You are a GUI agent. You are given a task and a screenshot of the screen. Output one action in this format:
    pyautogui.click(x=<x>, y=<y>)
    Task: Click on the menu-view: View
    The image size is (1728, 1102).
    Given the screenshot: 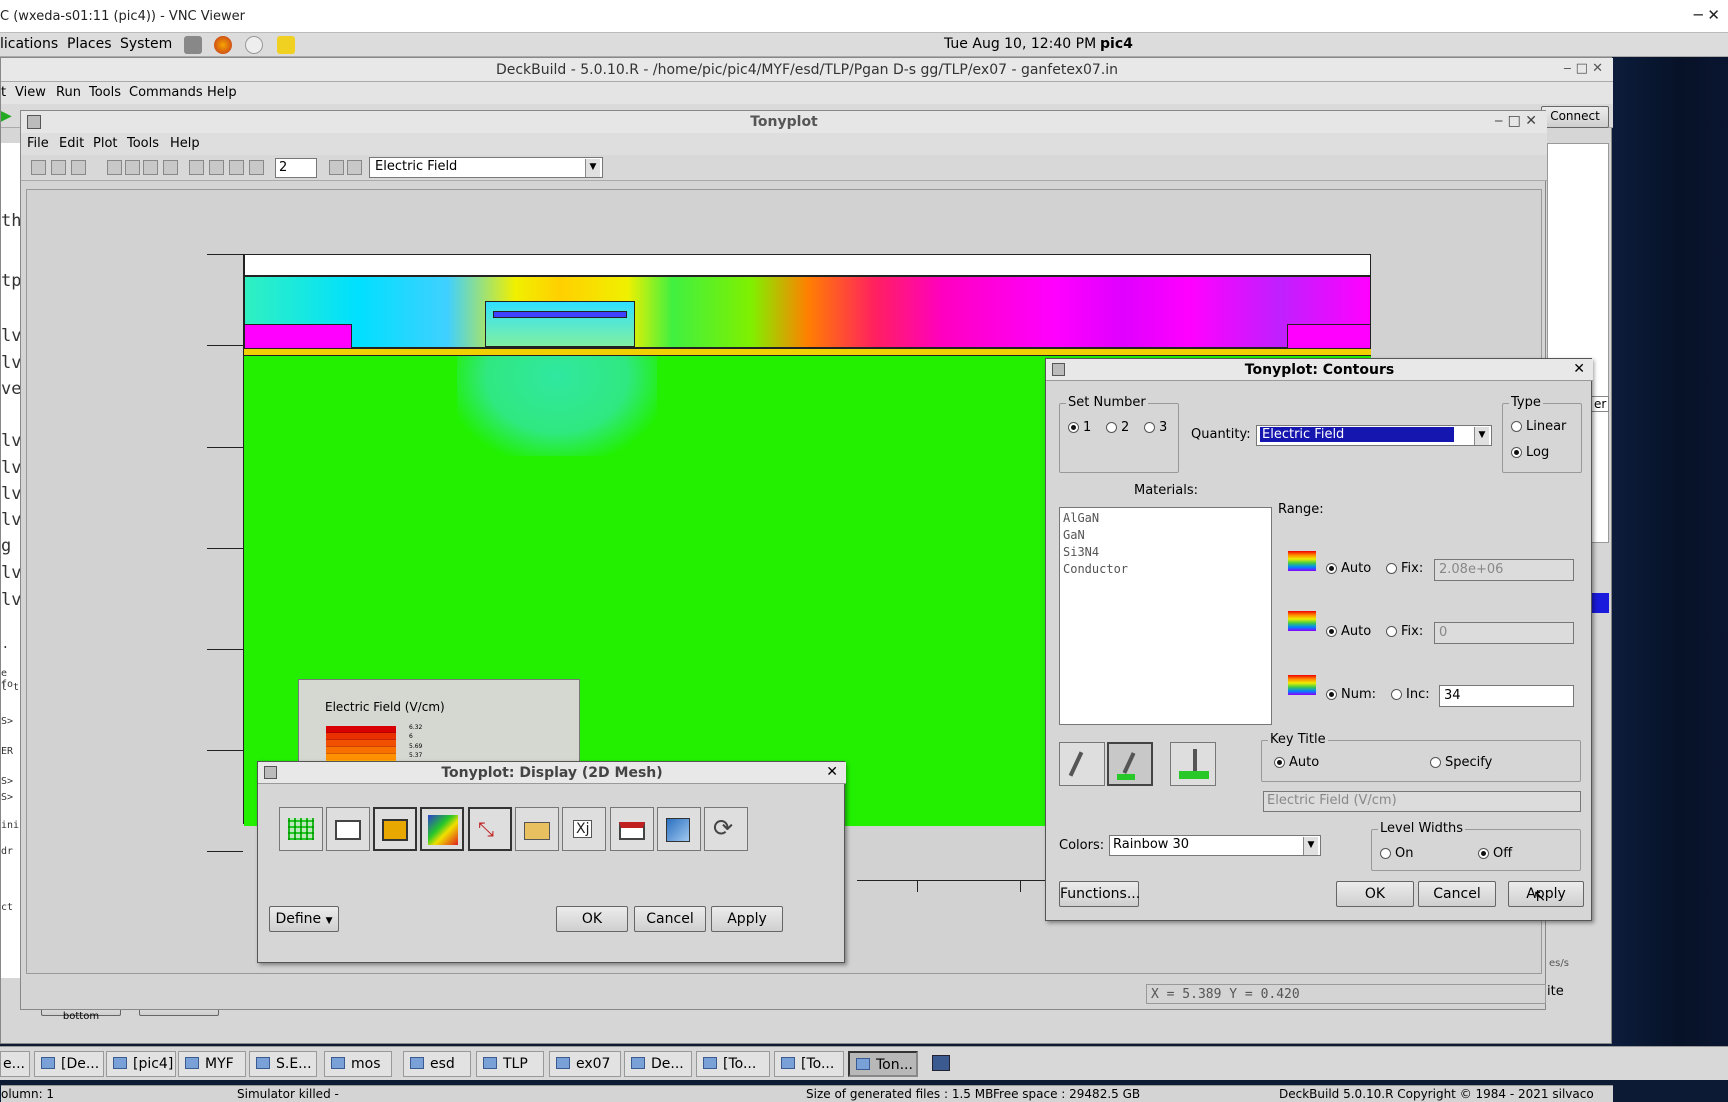 What is the action you would take?
    pyautogui.click(x=30, y=92)
    